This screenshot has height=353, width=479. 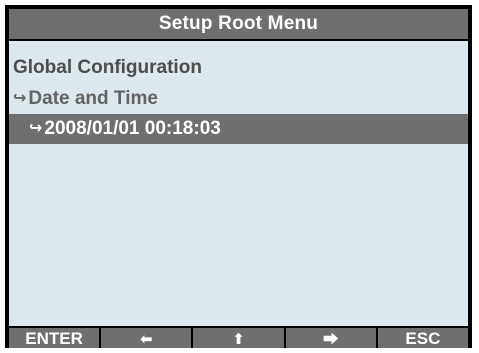 I want to click on right-arrow-icon: ⮕, so click(x=331, y=339).